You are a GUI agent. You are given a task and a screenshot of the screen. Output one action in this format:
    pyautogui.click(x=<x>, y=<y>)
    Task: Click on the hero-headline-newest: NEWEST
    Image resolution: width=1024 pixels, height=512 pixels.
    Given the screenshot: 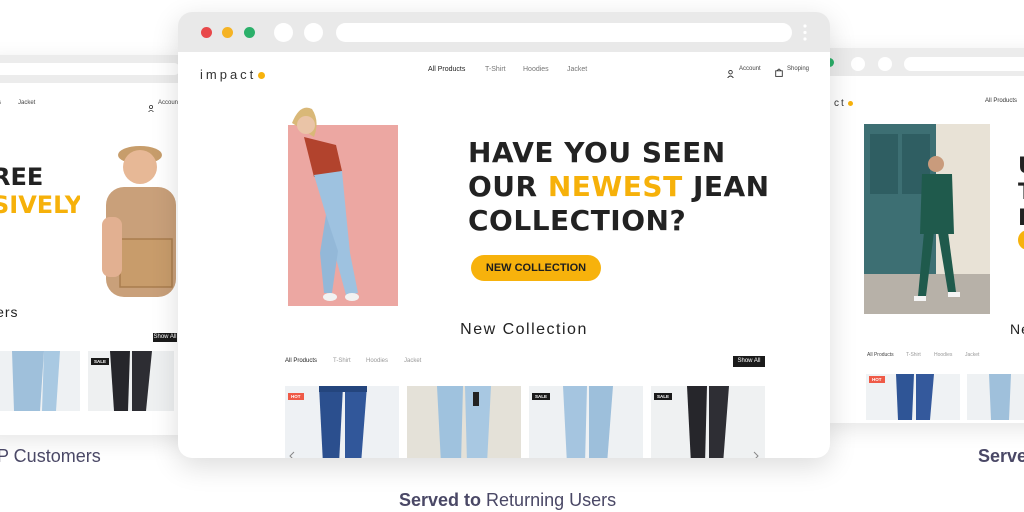 What is the action you would take?
    pyautogui.click(x=615, y=186)
    